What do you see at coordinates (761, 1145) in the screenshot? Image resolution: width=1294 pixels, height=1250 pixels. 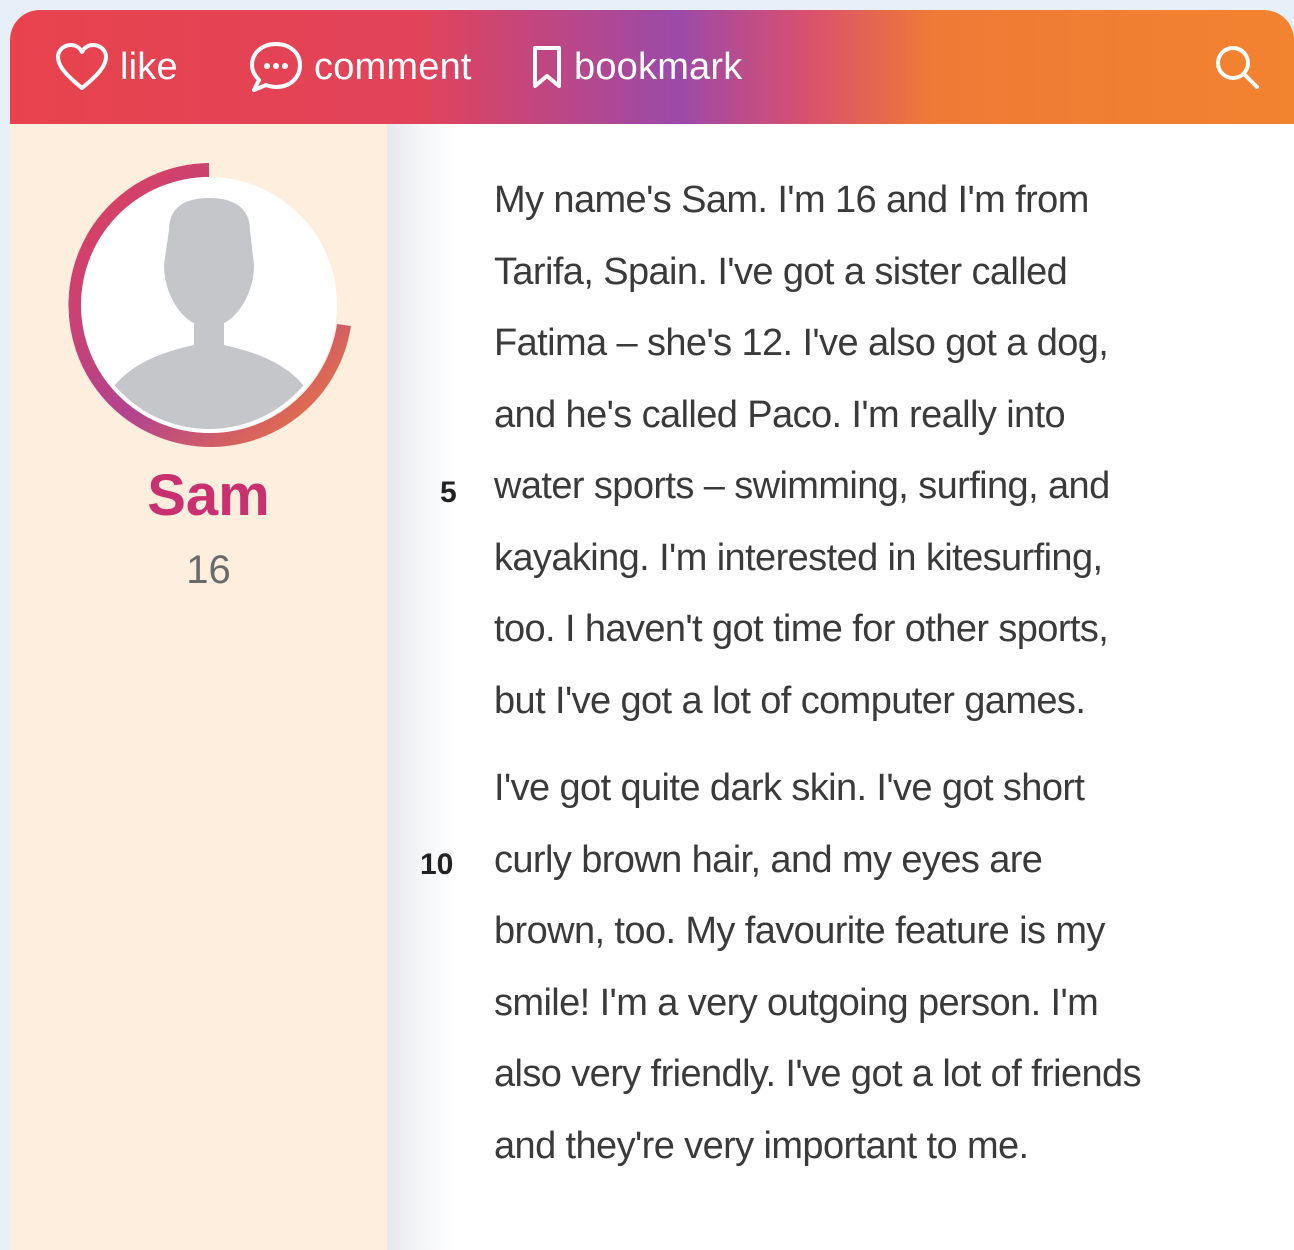 I see `text-line: and they're very important to me.` at bounding box center [761, 1145].